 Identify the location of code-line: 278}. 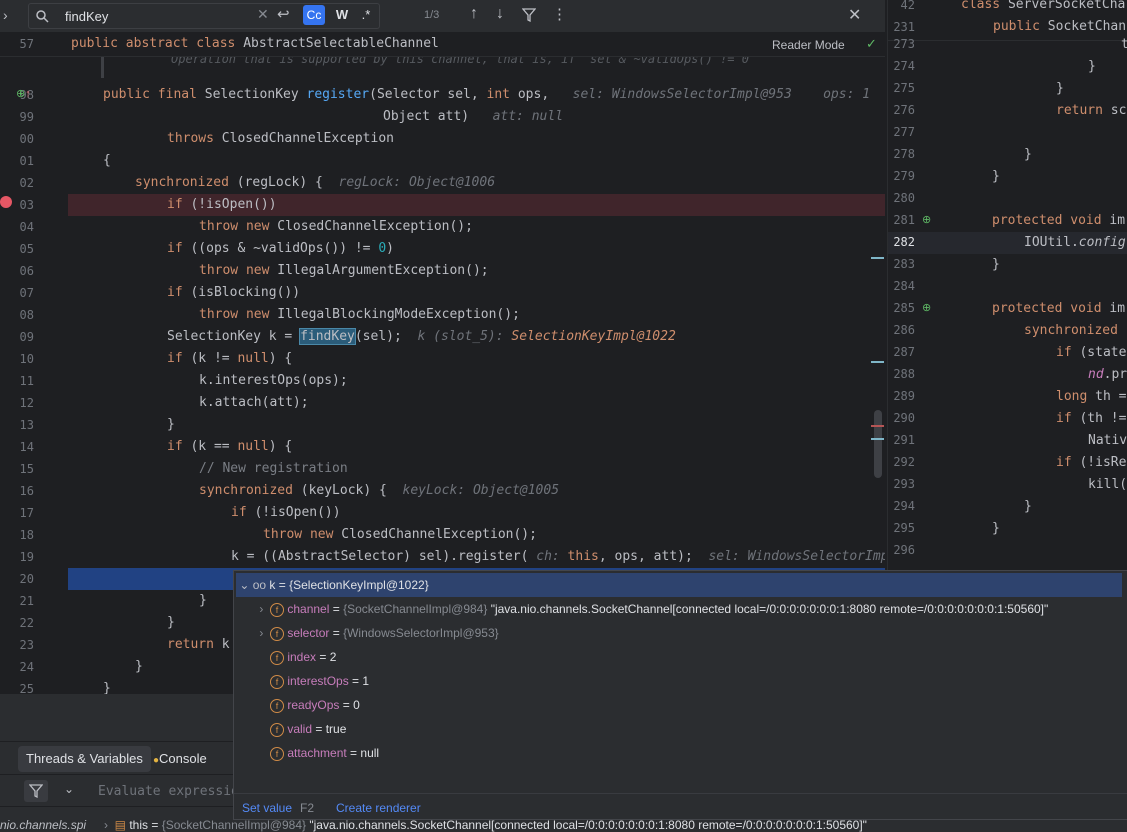
(1007, 155).